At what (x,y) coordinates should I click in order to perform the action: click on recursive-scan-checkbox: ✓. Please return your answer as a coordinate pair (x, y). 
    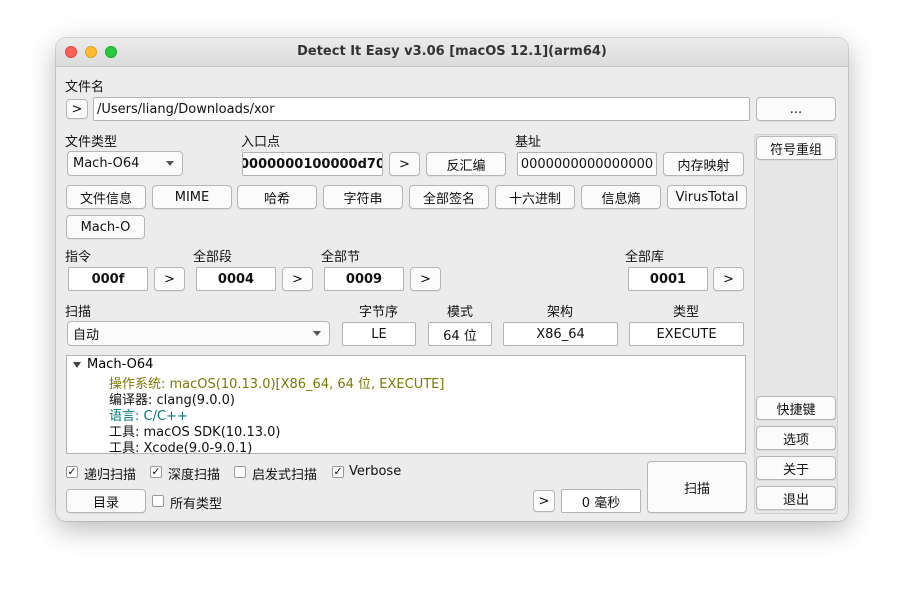
    Looking at the image, I should click on (72, 472).